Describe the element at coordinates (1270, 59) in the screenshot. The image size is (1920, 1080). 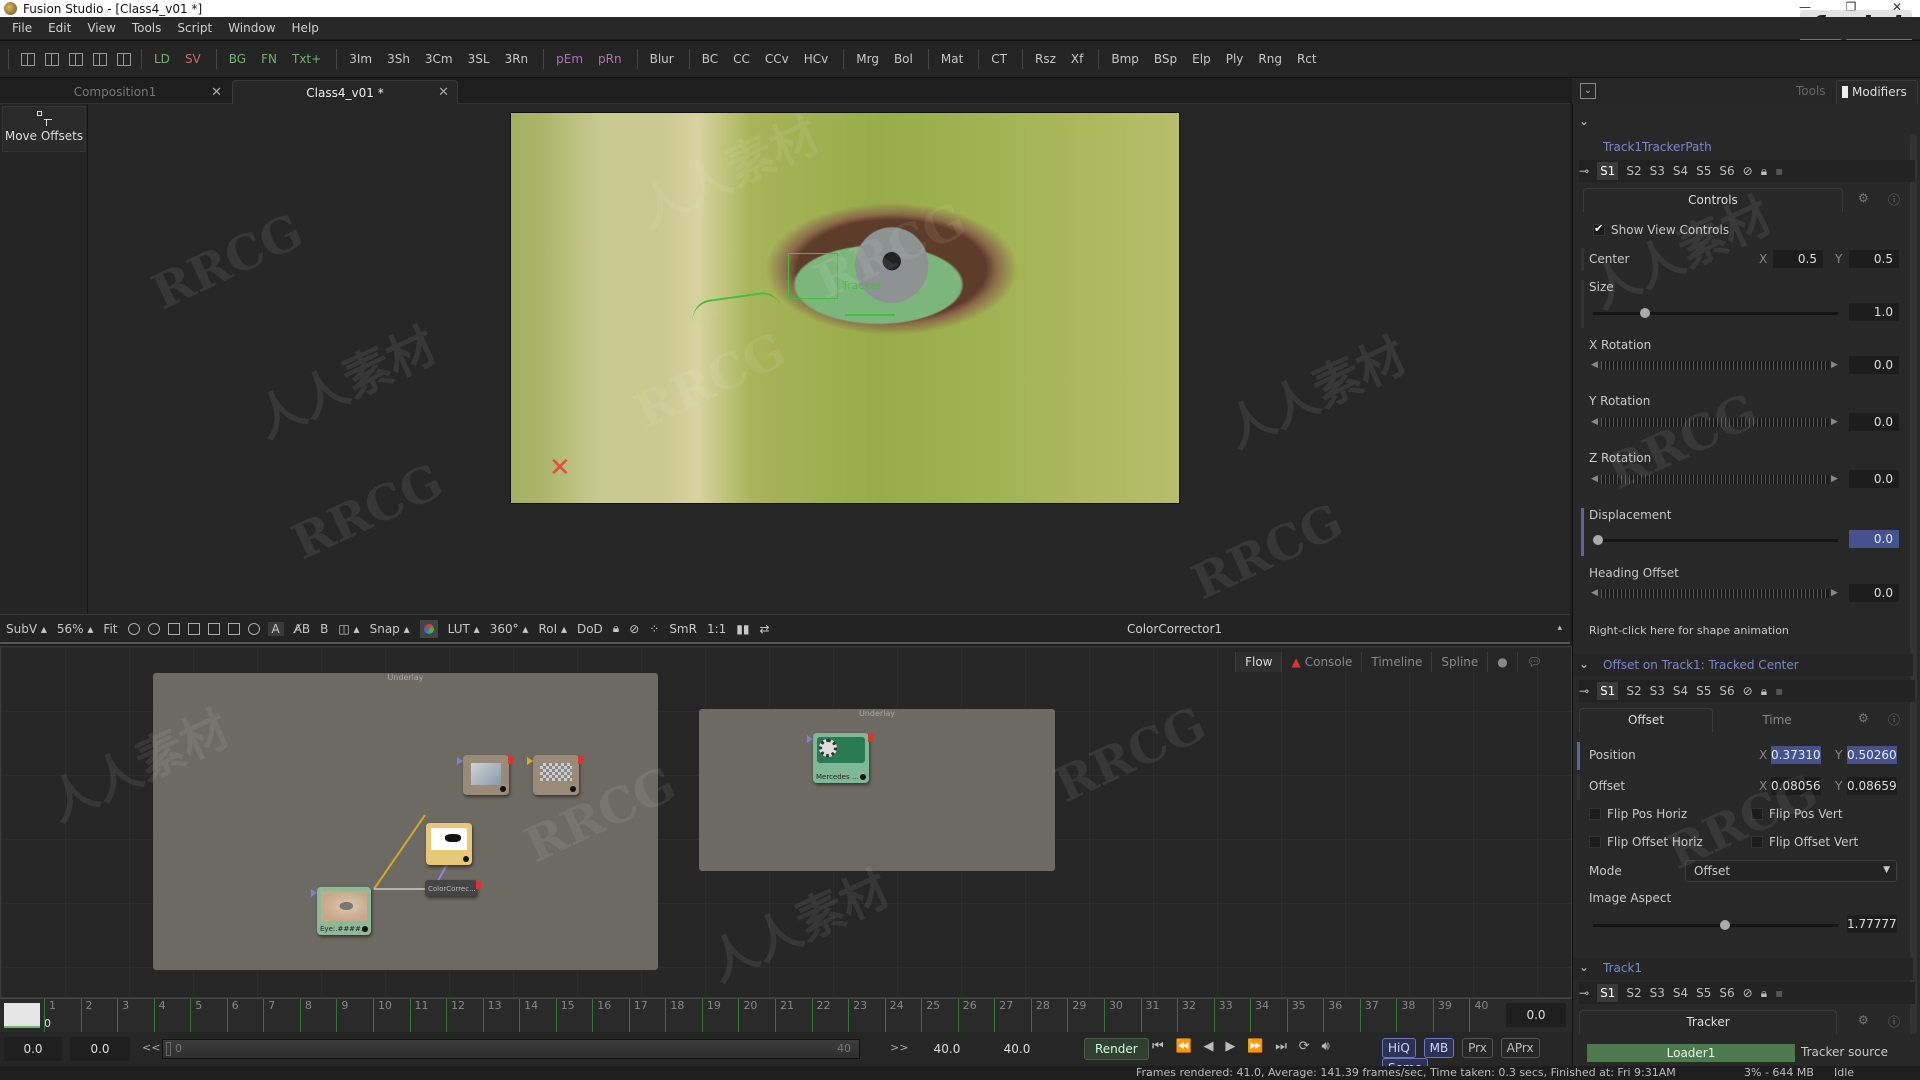
I see `tool-ranges: Rng` at that location.